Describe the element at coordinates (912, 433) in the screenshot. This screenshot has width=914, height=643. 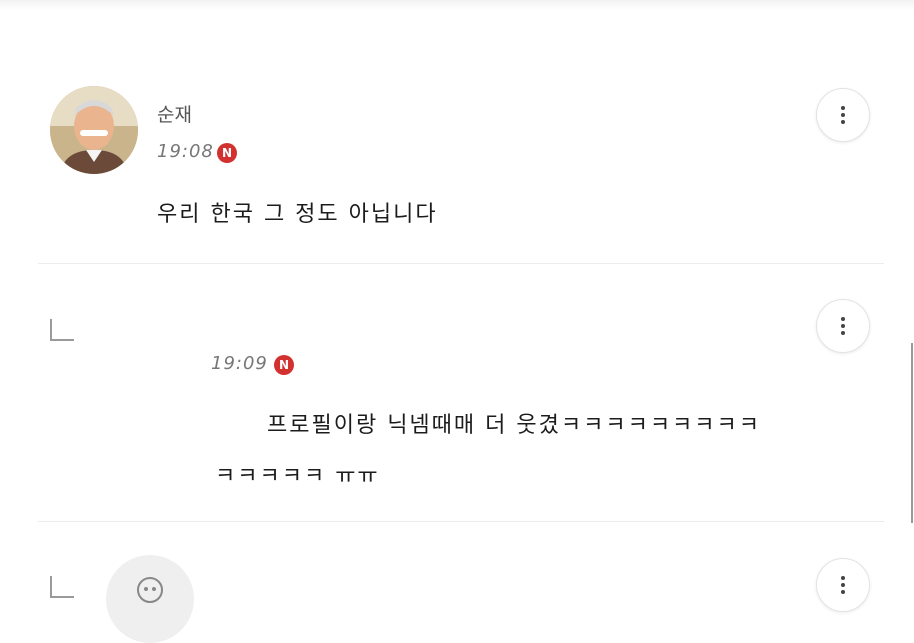
I see `scrollbar` at that location.